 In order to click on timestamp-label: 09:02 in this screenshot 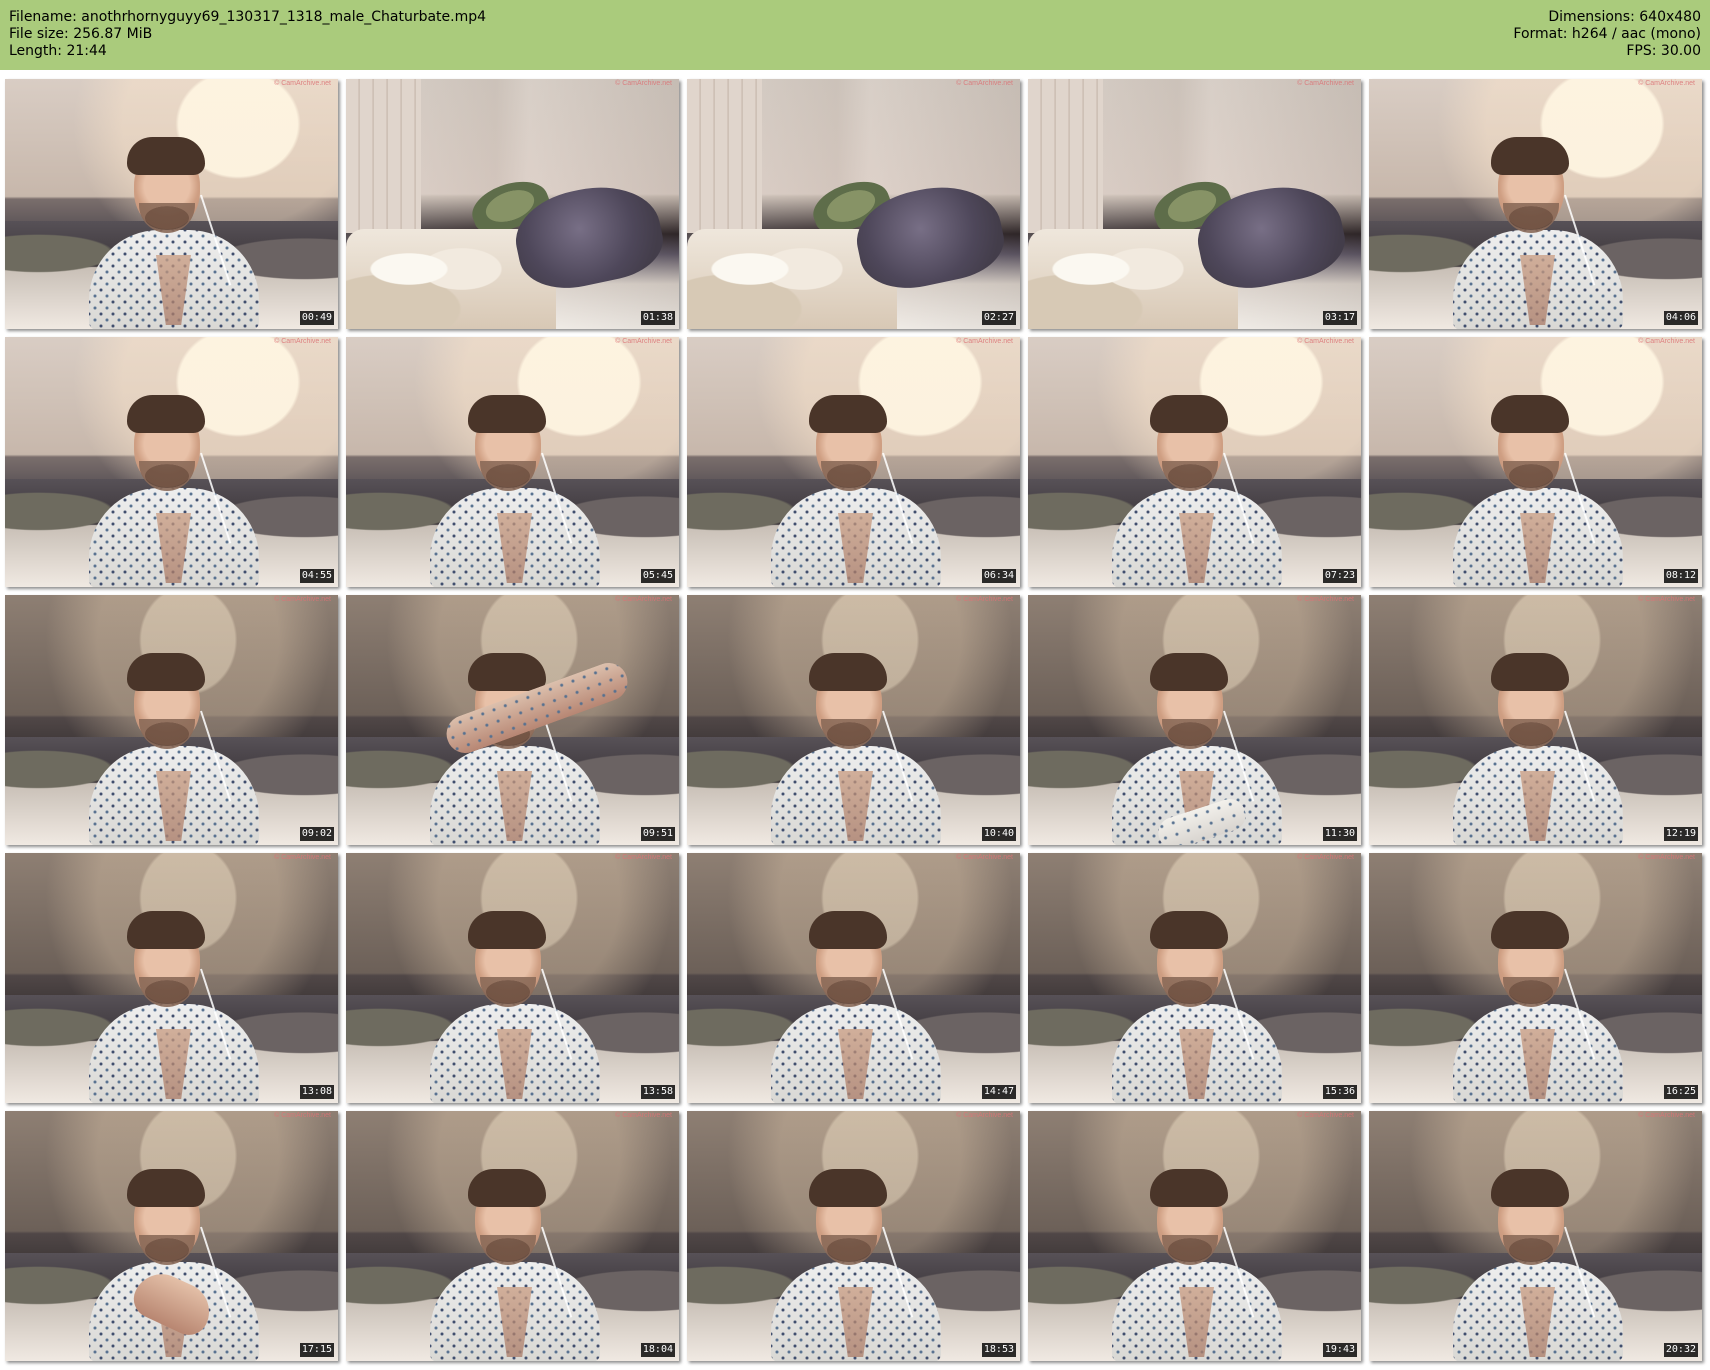, I will do `click(316, 834)`.